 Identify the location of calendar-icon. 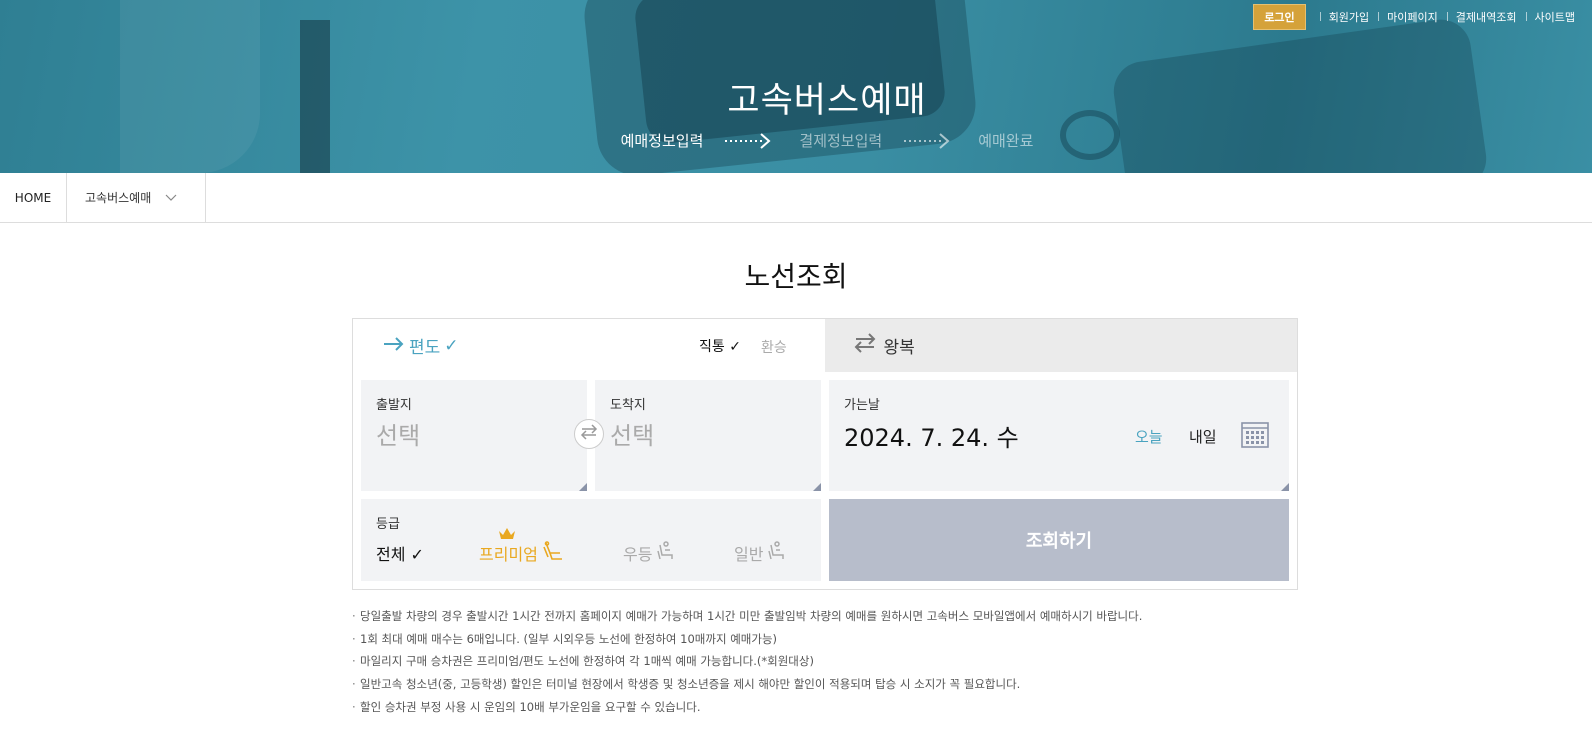
(1255, 434).